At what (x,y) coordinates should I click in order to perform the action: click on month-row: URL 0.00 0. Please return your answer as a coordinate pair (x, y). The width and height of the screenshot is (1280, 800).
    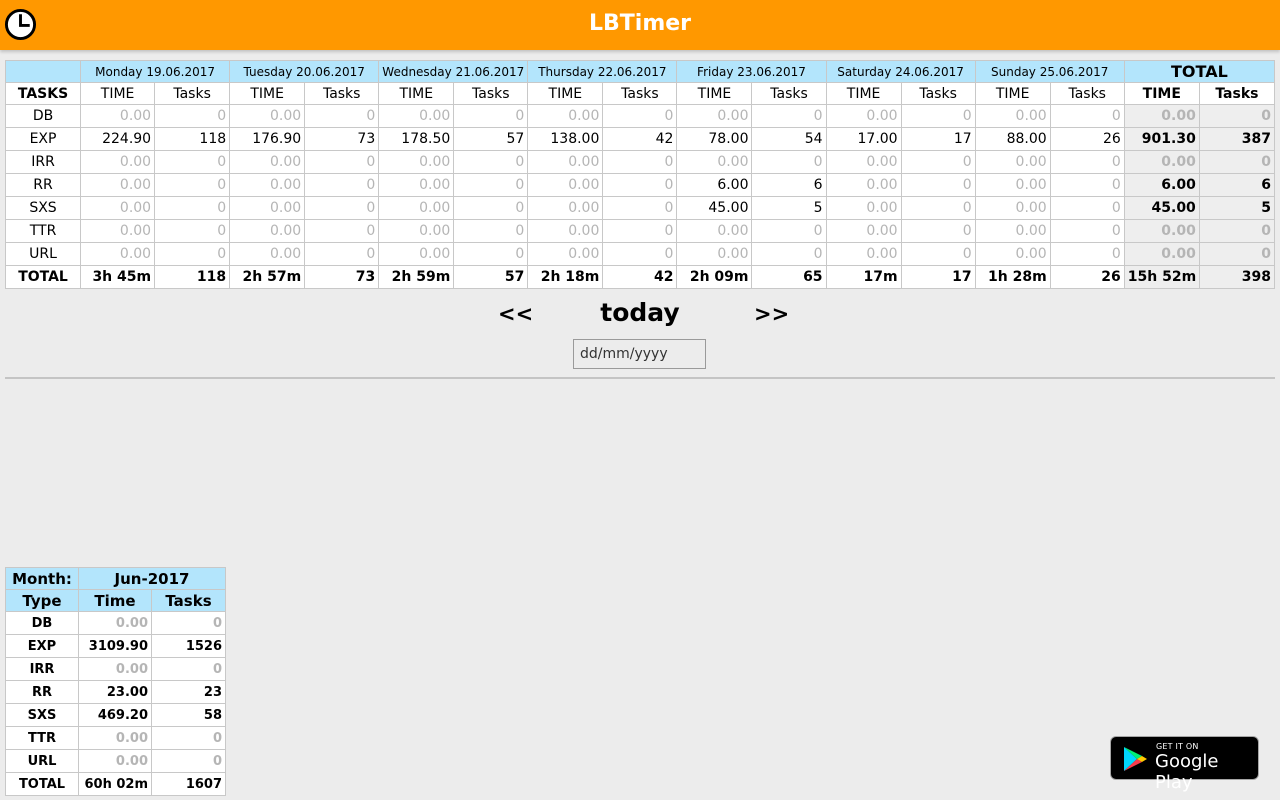
    Looking at the image, I should click on (116, 761).